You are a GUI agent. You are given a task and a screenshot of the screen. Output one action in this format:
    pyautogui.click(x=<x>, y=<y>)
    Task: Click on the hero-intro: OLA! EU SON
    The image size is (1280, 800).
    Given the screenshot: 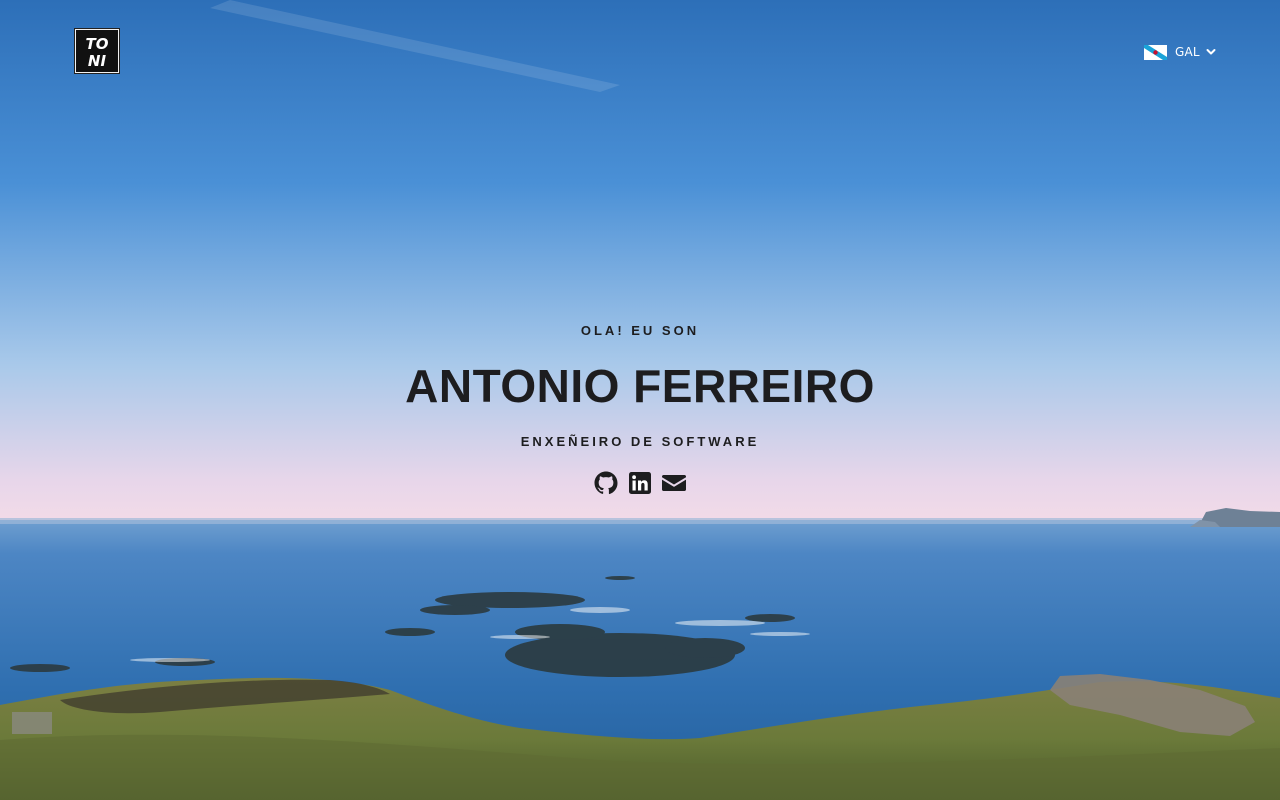 What is the action you would take?
    pyautogui.click(x=640, y=330)
    